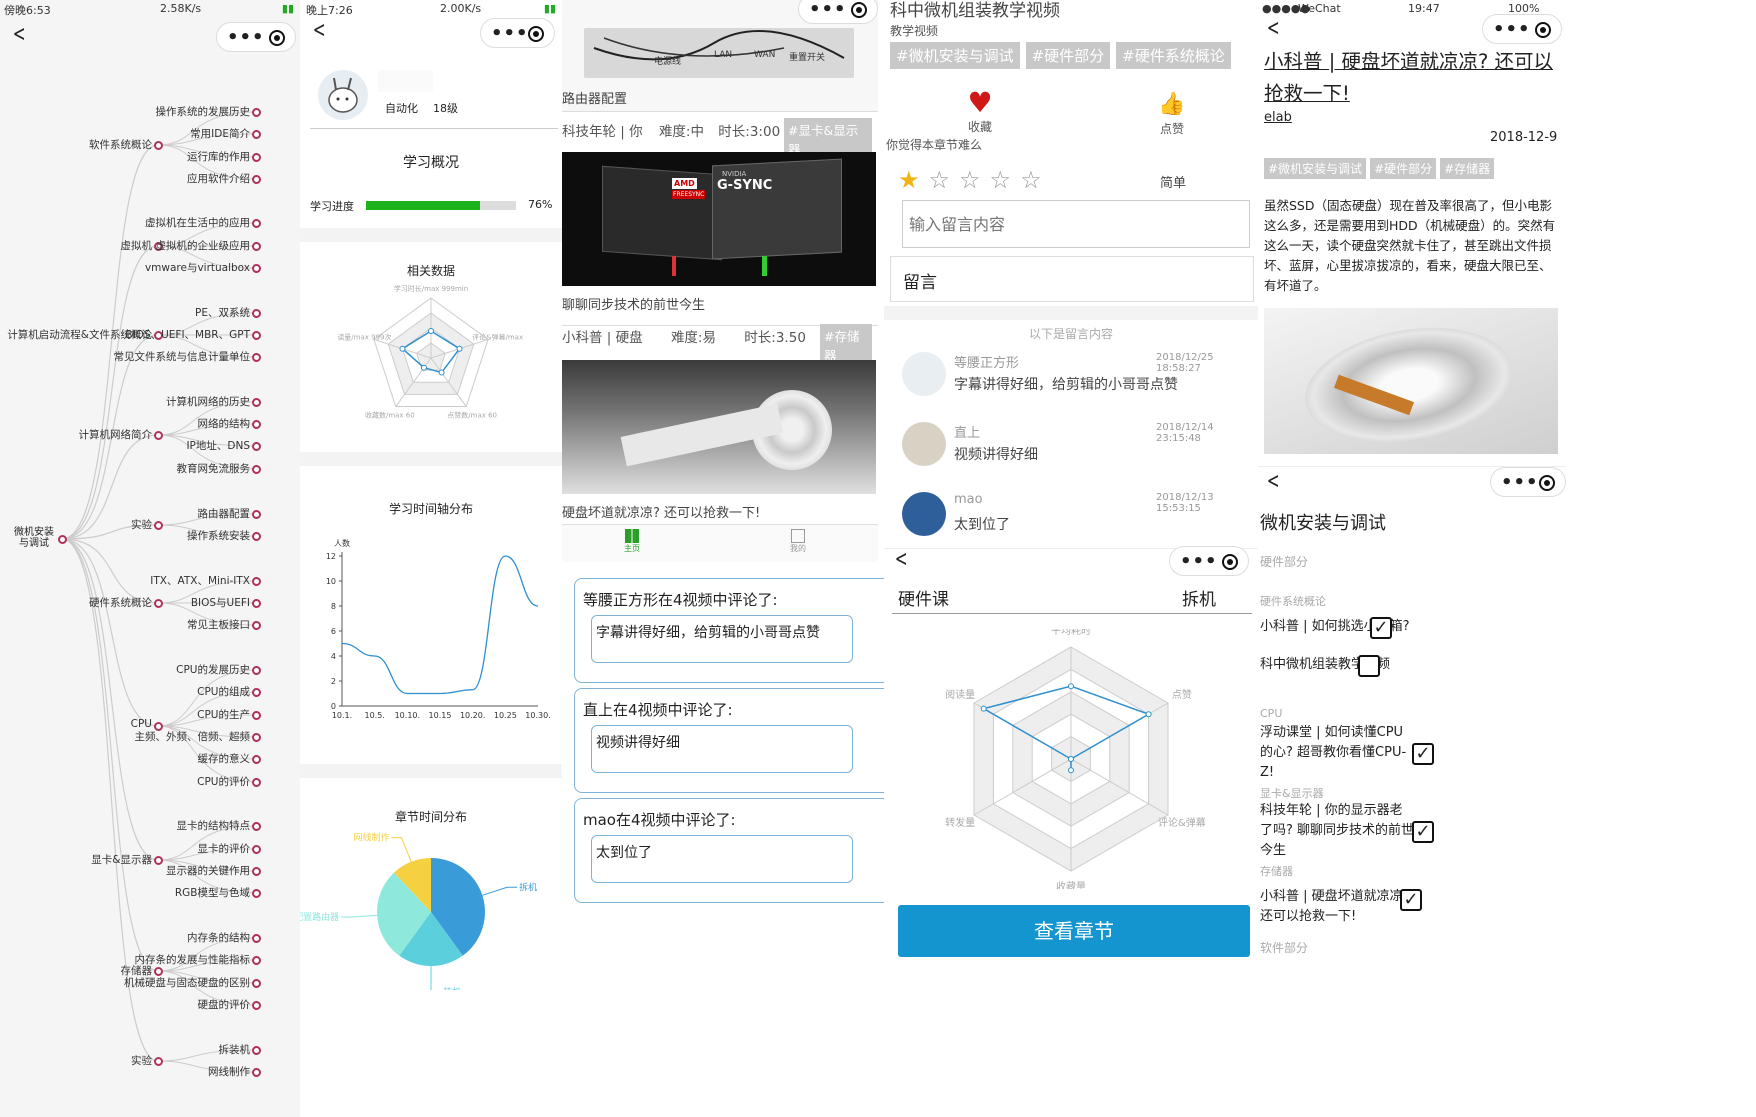 This screenshot has height=1117, width=1756. I want to click on like-button: 👍 点赞, so click(1172, 113).